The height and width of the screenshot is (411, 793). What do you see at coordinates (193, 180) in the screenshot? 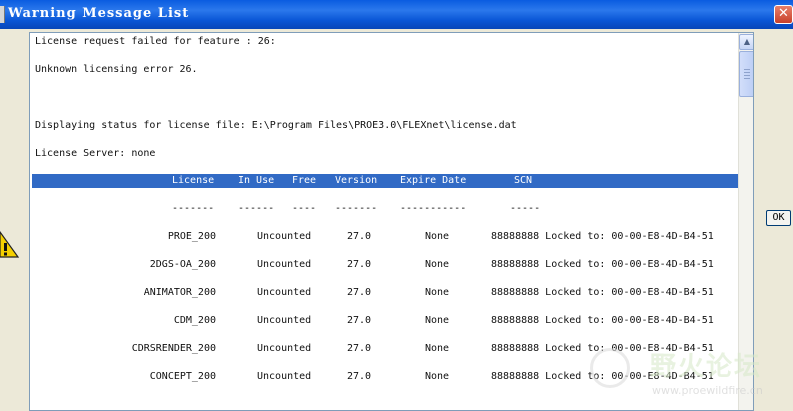
I see `header-license: License` at bounding box center [193, 180].